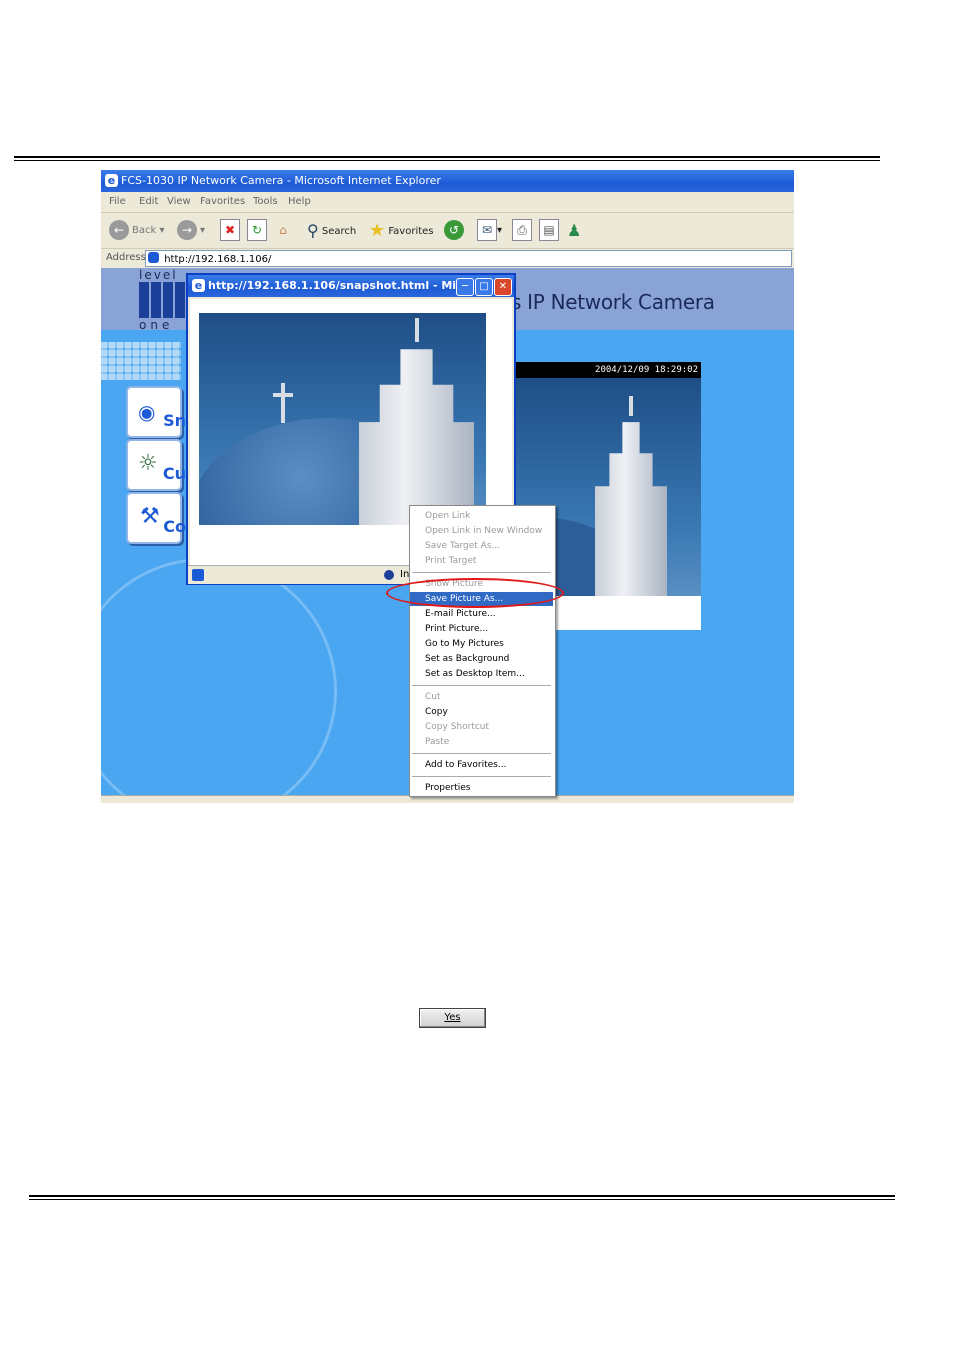  I want to click on edit-icon: ▤, so click(549, 230).